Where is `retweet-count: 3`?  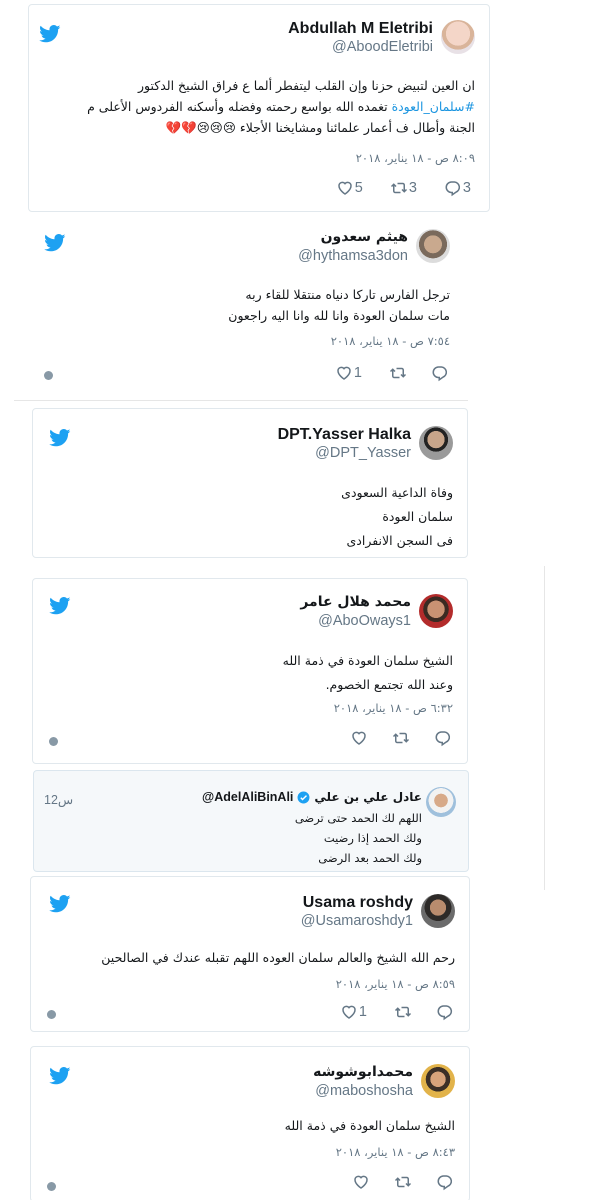 retweet-count: 3 is located at coordinates (412, 188).